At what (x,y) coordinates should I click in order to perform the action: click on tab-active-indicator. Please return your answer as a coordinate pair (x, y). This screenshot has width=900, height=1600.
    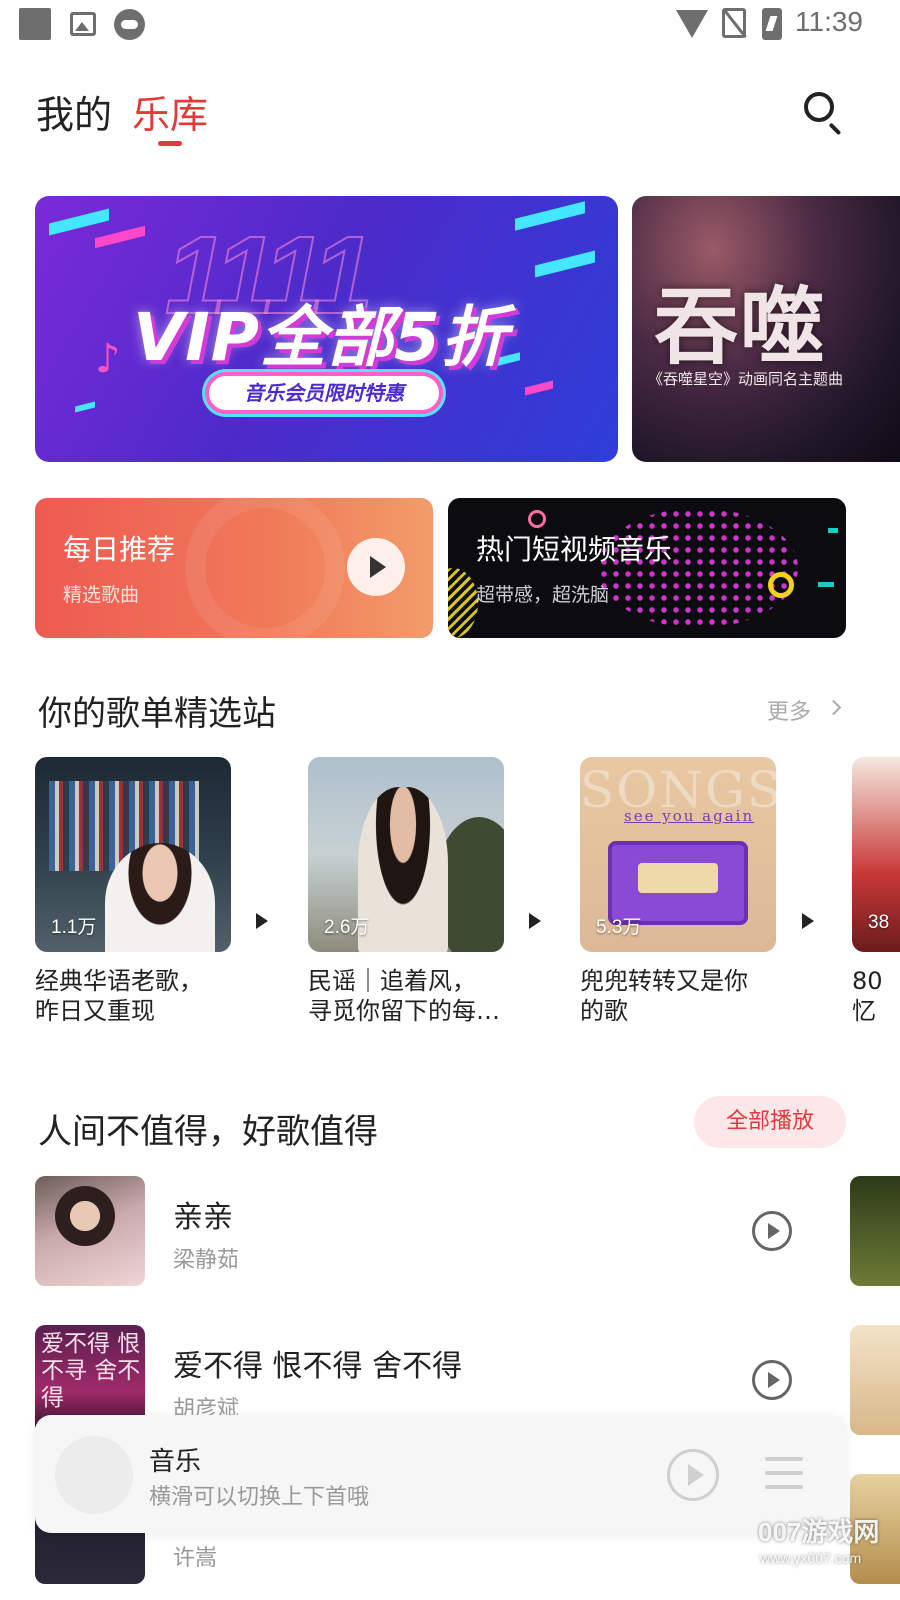
    Looking at the image, I should click on (170, 143).